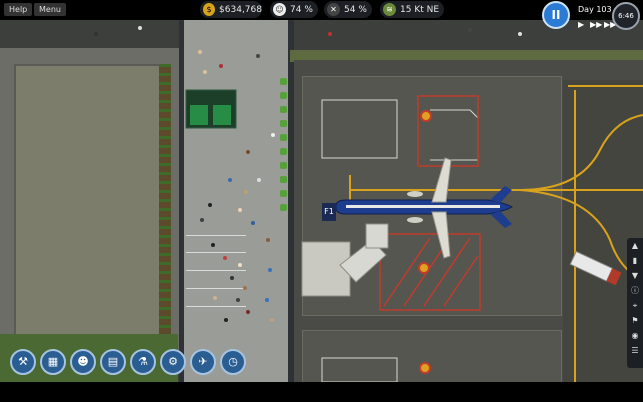 The height and width of the screenshot is (402, 643). What do you see at coordinates (635, 275) in the screenshot?
I see `zoom-out-icon: ▼` at bounding box center [635, 275].